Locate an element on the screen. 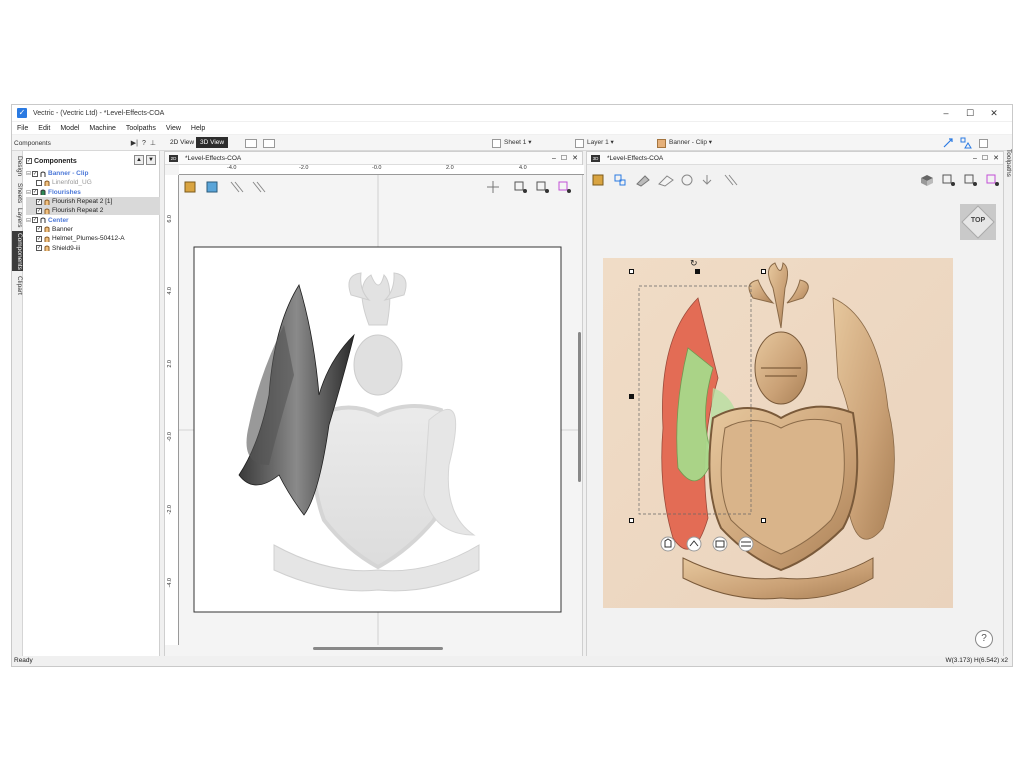 The image size is (1024, 768). components-section-title: Components is located at coordinates (55, 161).